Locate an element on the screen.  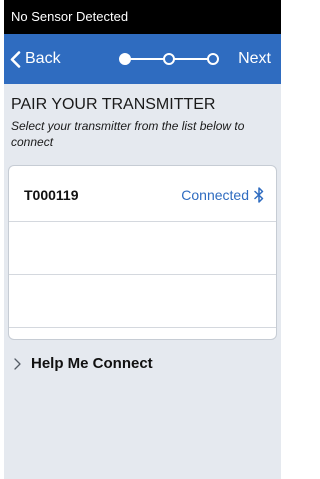
chevron-right-icon is located at coordinates (17, 363).